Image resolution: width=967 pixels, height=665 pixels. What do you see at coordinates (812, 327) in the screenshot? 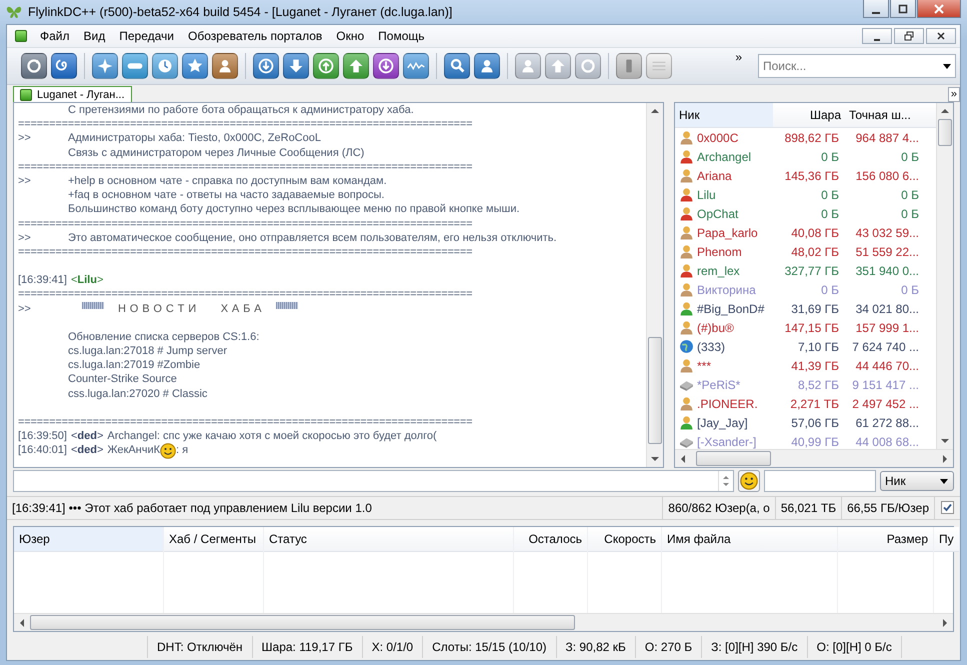
I see `share-cell-text: 147,15 ГБ` at bounding box center [812, 327].